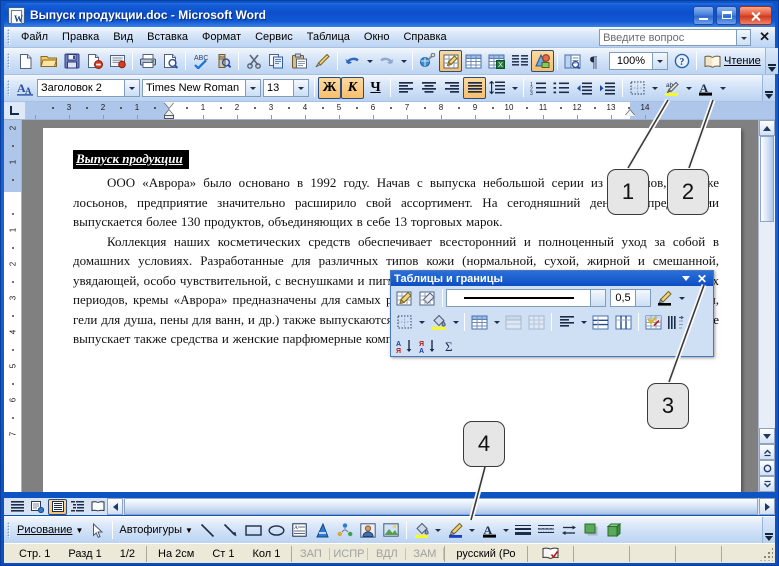 This screenshot has width=779, height=566. Describe the element at coordinates (377, 37) in the screenshot. I see `menu-window: Окно` at that location.